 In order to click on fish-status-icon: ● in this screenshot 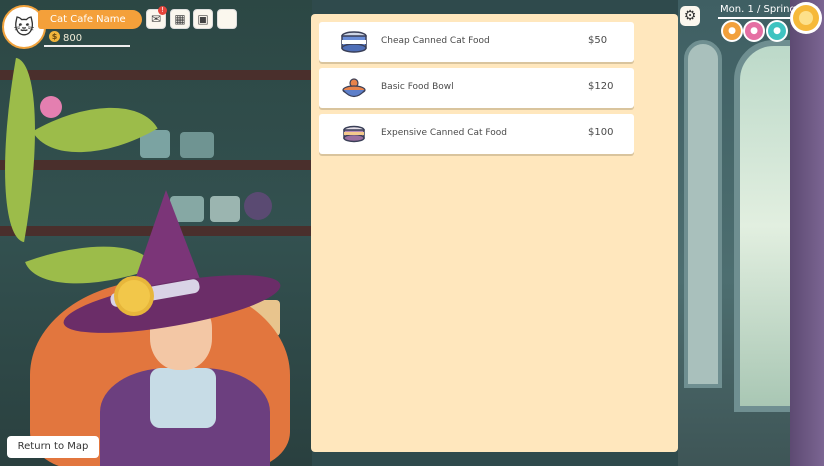, I will do `click(777, 31)`.